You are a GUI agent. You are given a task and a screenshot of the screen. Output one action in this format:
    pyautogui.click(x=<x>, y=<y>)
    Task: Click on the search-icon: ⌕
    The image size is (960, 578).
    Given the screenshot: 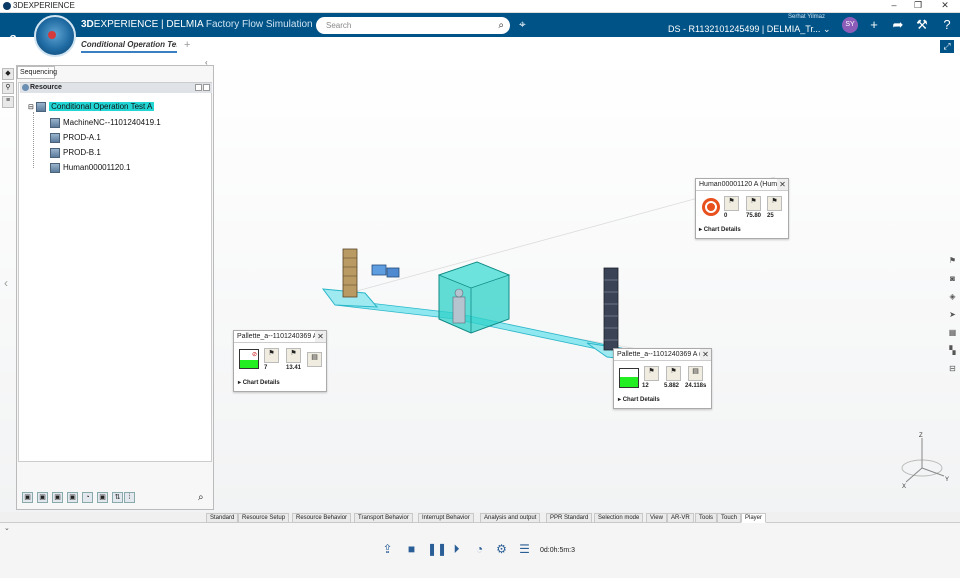 What is the action you would take?
    pyautogui.click(x=501, y=25)
    